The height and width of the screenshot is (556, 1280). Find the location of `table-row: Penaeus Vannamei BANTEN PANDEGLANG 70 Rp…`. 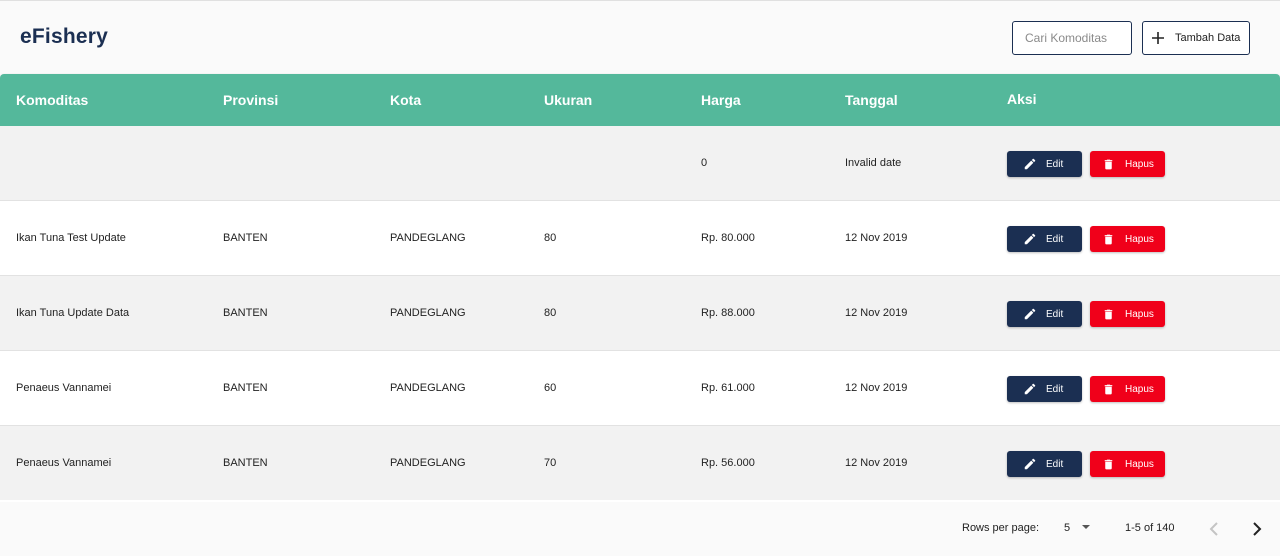

table-row: Penaeus Vannamei BANTEN PANDEGLANG 70 Rp… is located at coordinates (640, 463).